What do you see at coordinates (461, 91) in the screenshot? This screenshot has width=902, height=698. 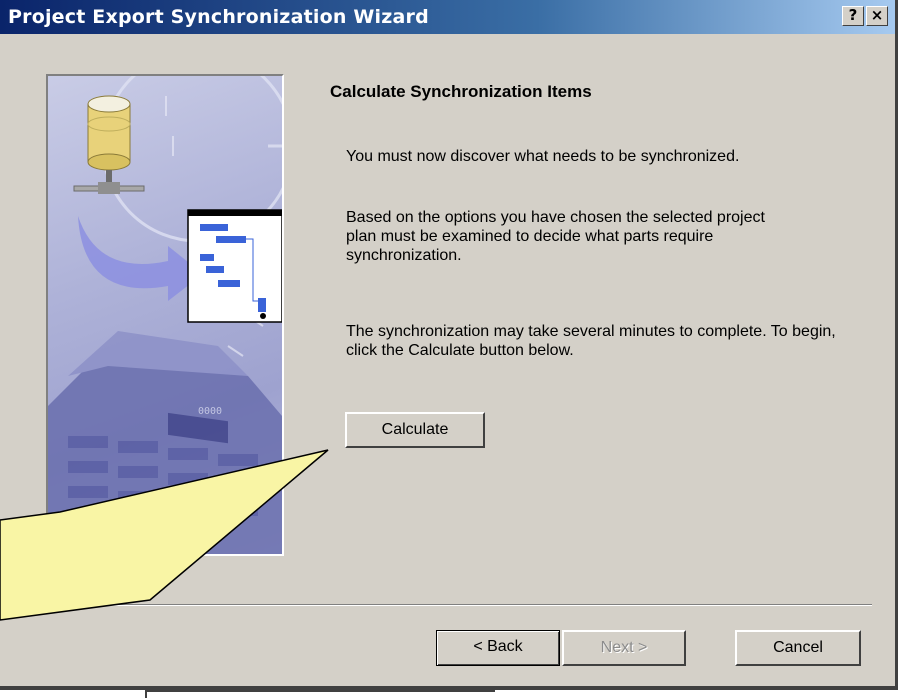 I see `page-heading: Calculate Synchronization Items` at bounding box center [461, 91].